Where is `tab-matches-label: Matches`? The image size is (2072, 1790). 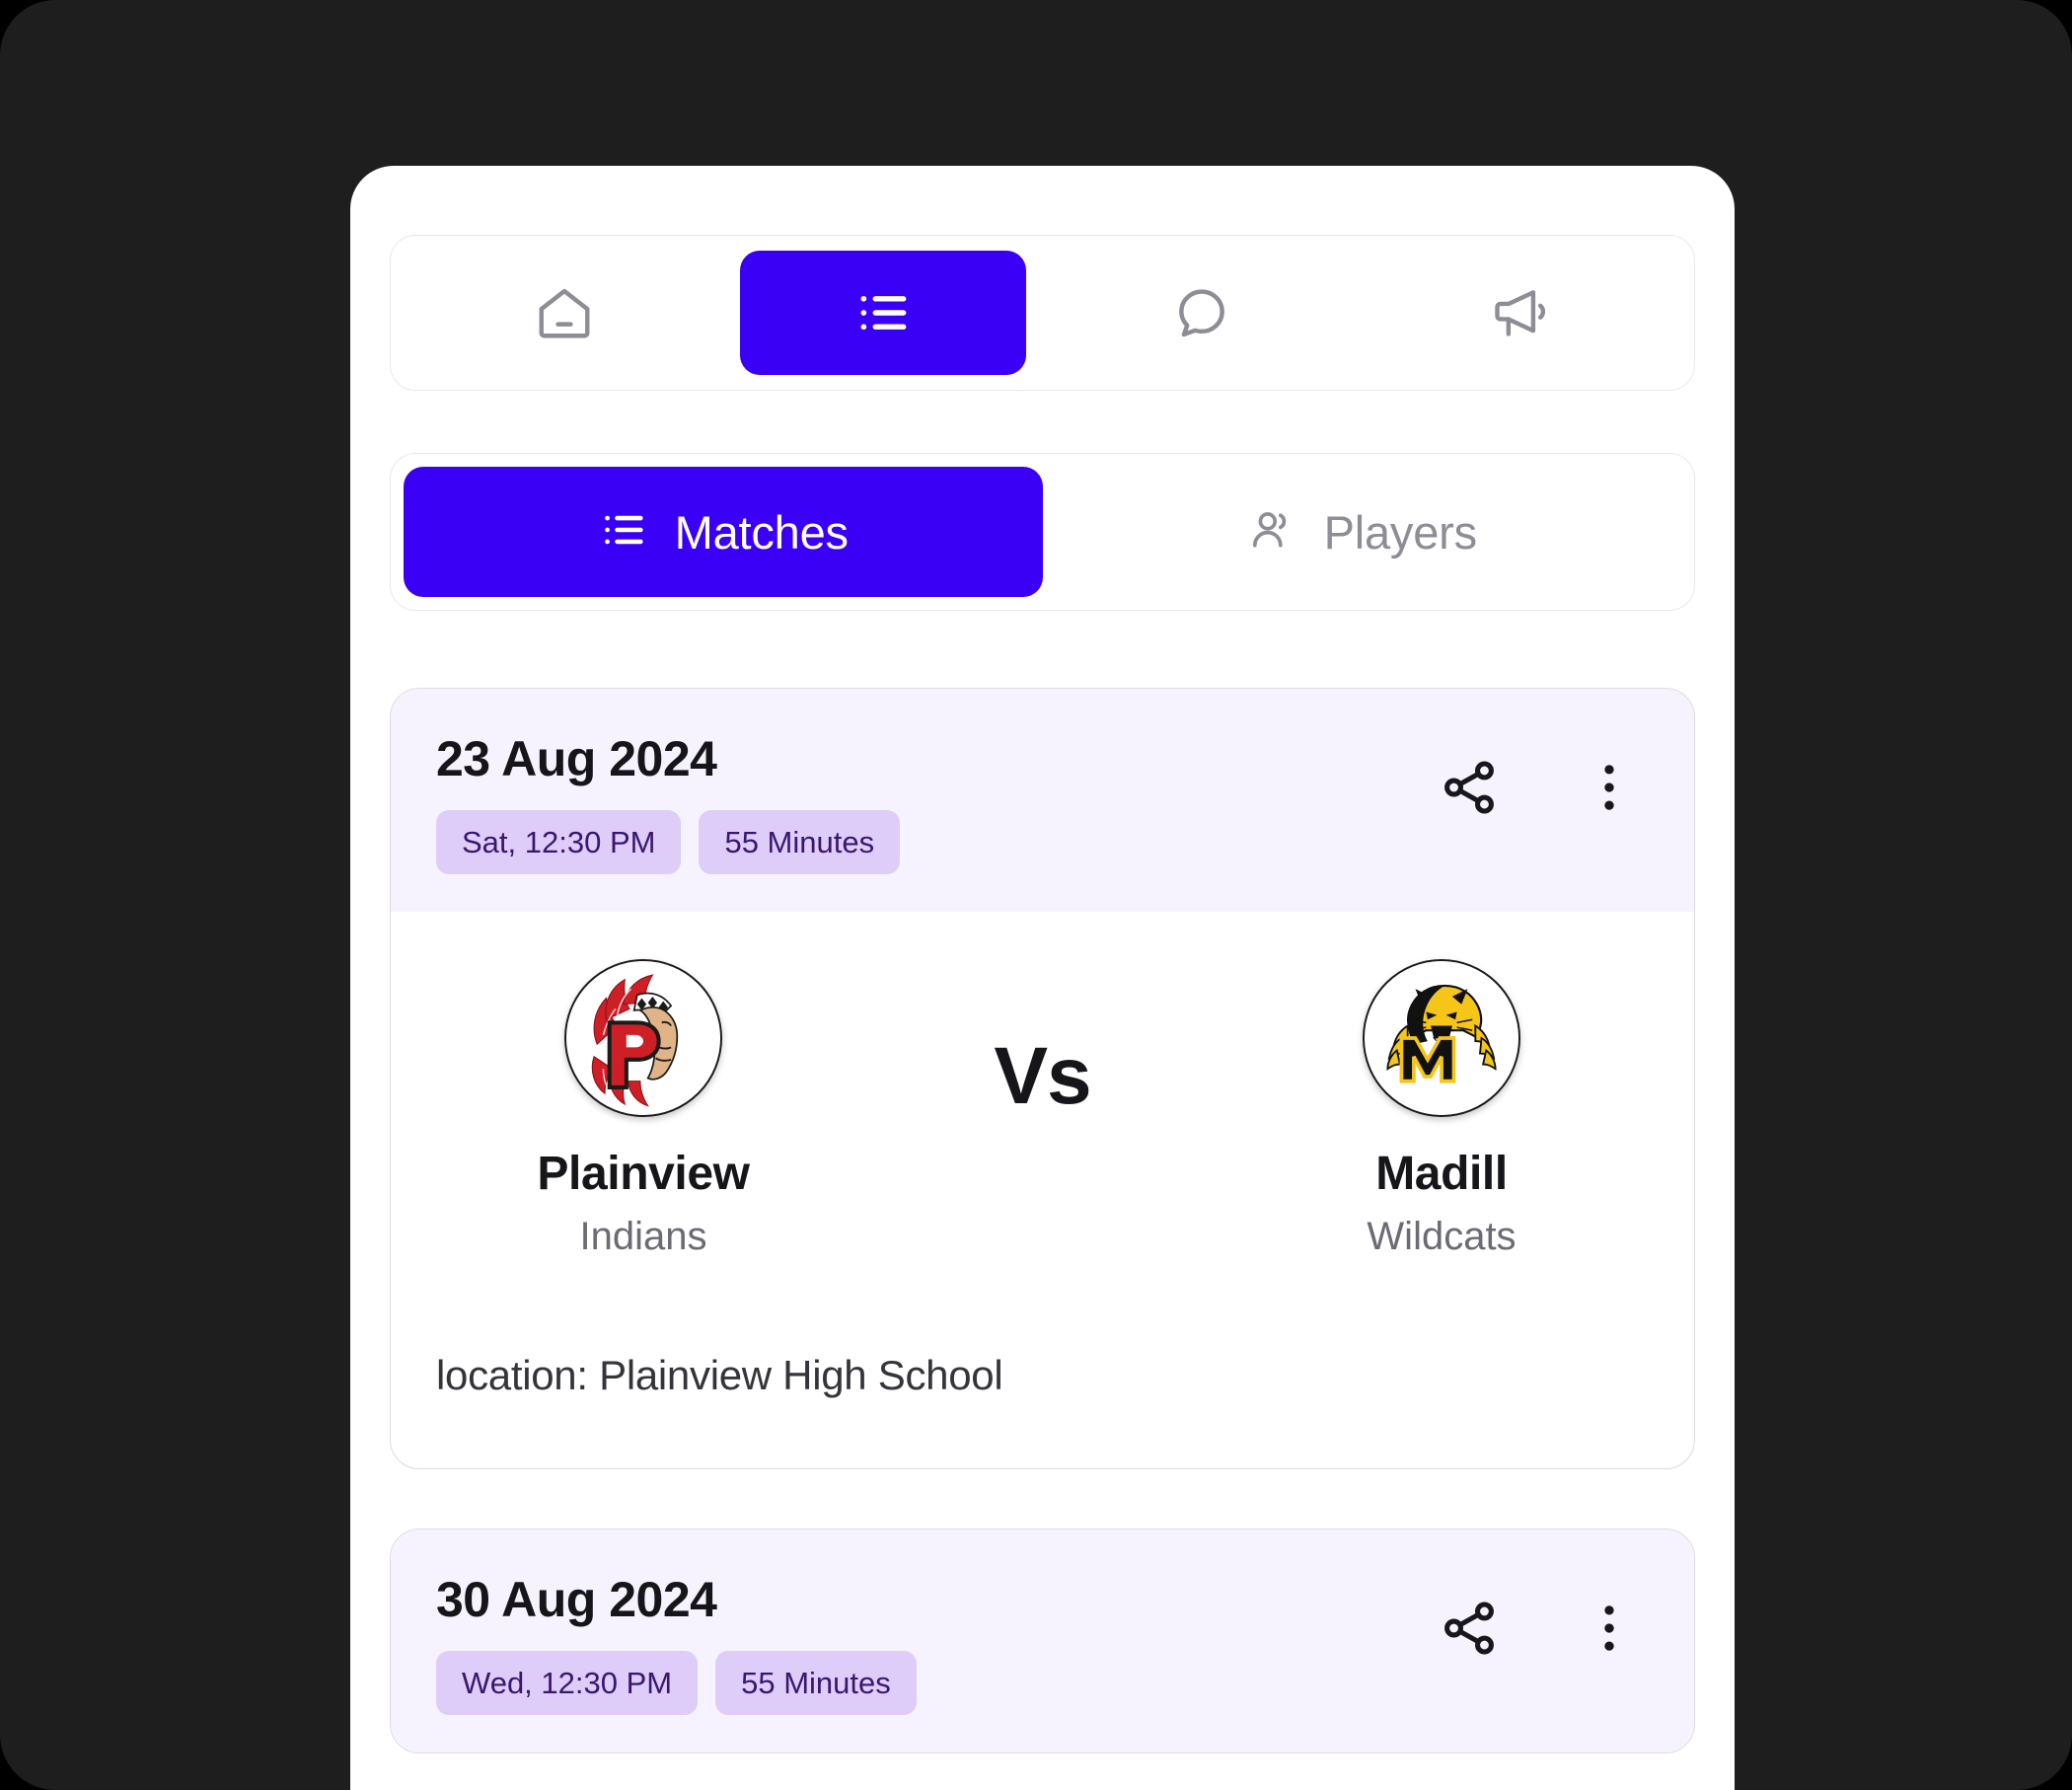
tab-matches-label: Matches is located at coordinates (762, 532).